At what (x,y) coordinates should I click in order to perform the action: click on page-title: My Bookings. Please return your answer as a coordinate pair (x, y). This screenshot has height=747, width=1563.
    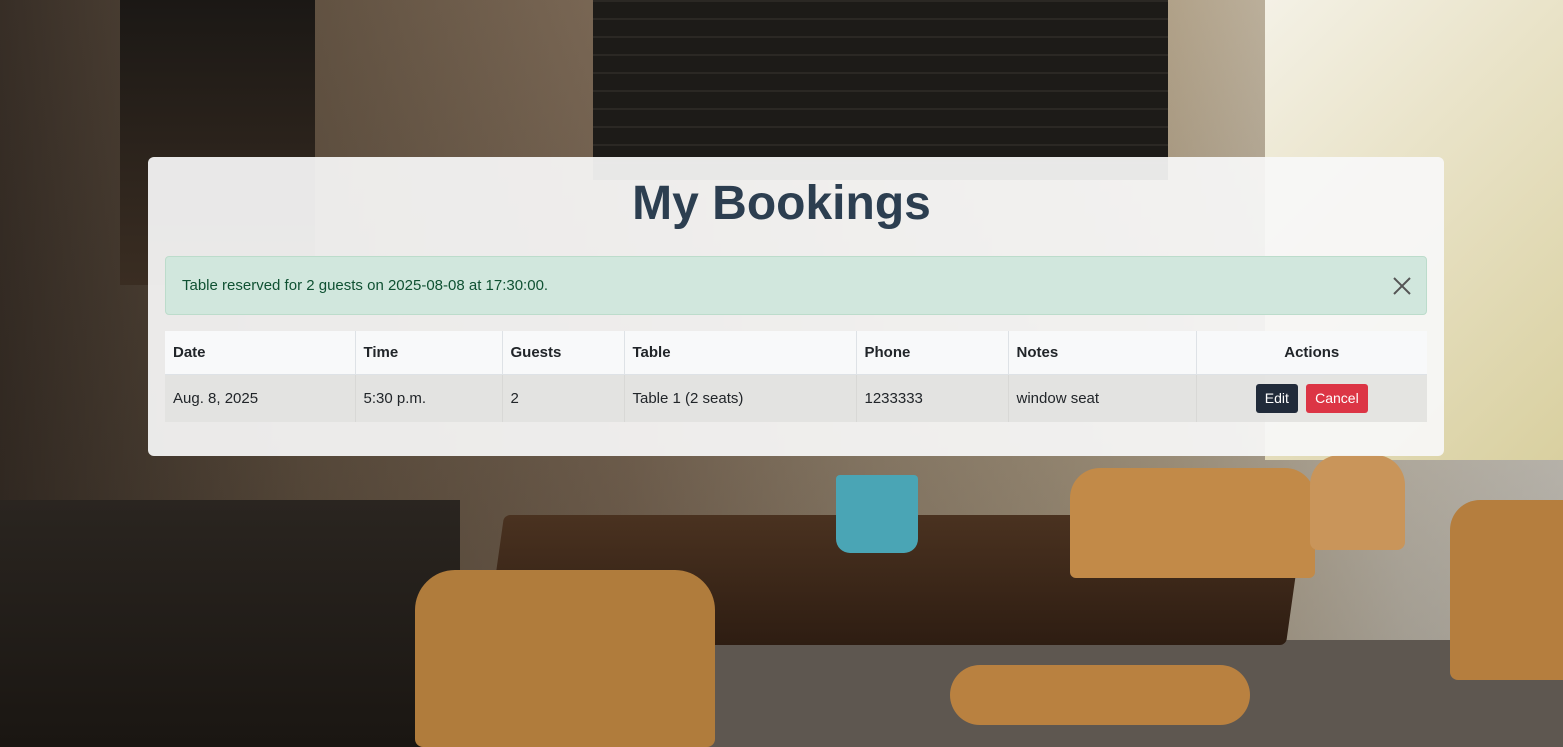
    Looking at the image, I should click on (781, 203).